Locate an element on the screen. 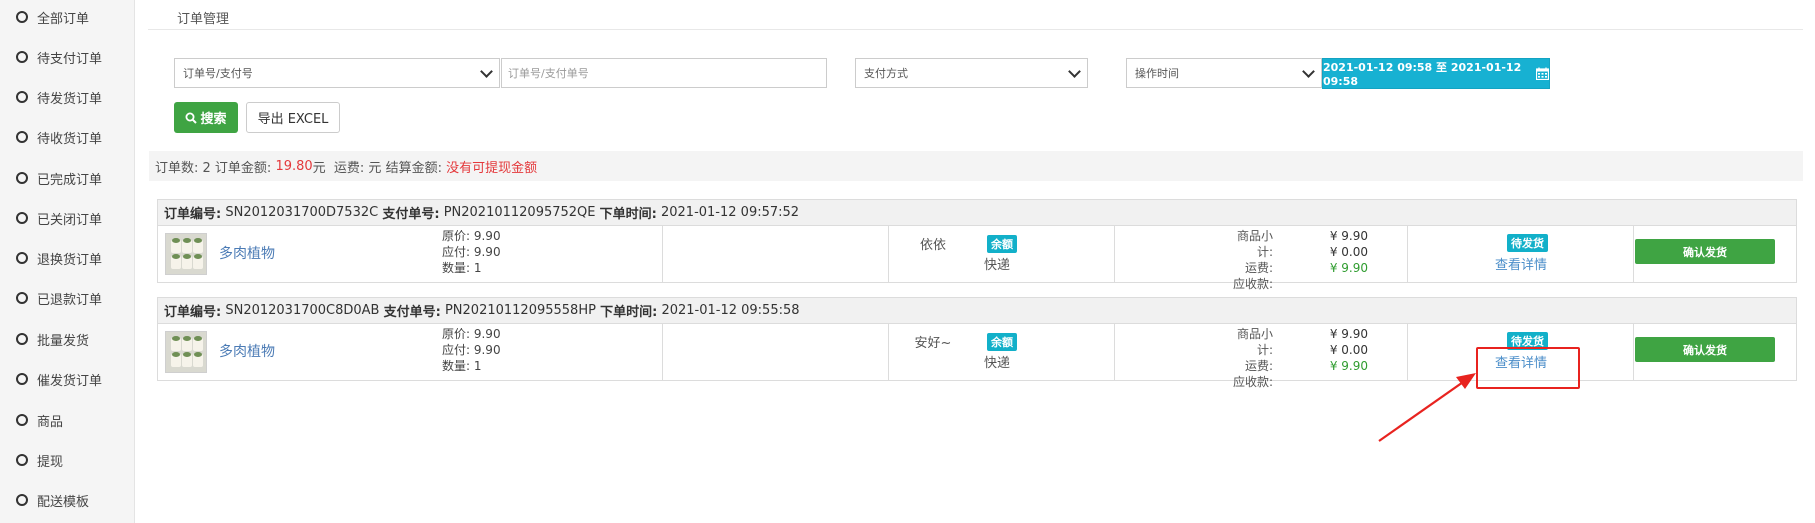 This screenshot has width=1815, height=523. summary-count: 订单数: 2 订单金额: is located at coordinates (215, 168).